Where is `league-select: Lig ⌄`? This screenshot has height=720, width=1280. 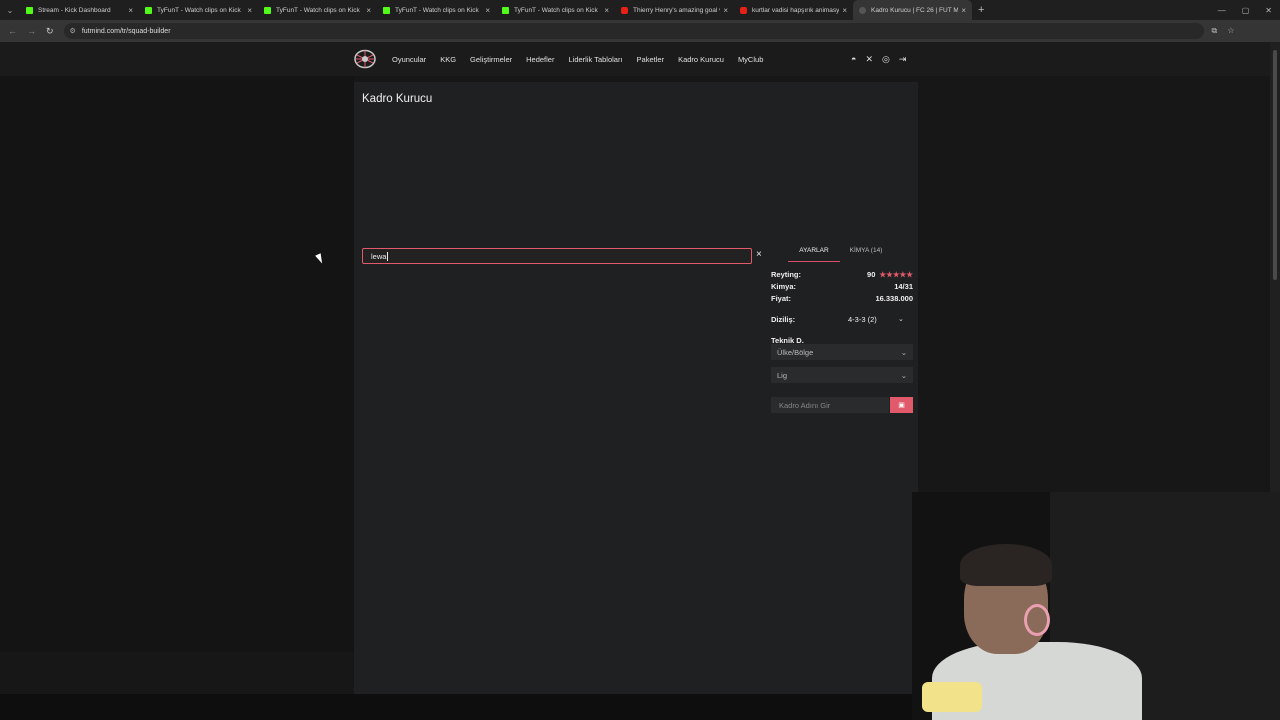
league-select: Lig ⌄ is located at coordinates (842, 375).